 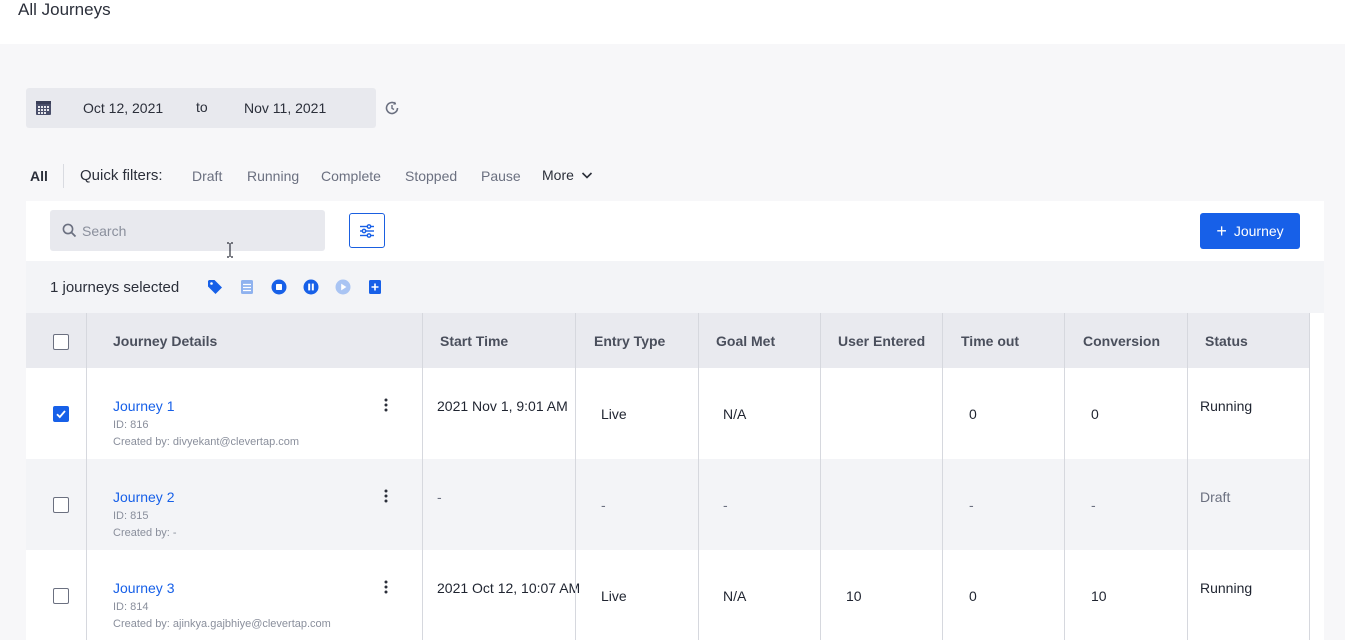 What do you see at coordinates (143, 497) in the screenshot?
I see `journey-name-link: Journey 2` at bounding box center [143, 497].